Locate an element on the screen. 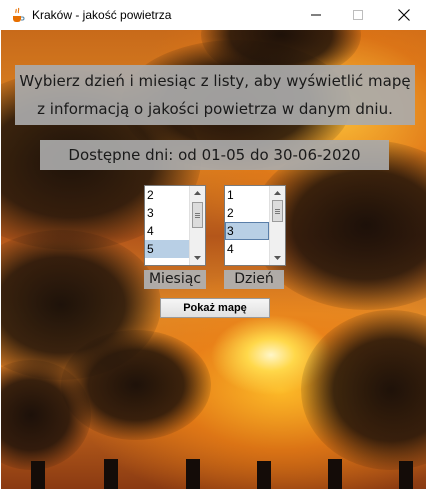 This screenshot has width=427, height=489. java-cup-icon is located at coordinates (18, 15).